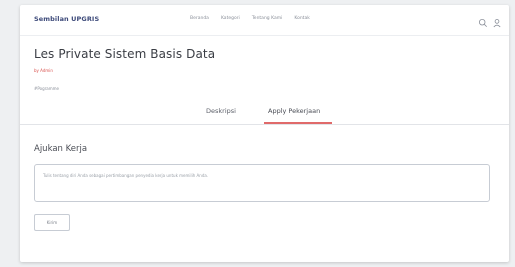 This screenshot has width=515, height=267. What do you see at coordinates (46, 88) in the screenshot?
I see `category-tag: #Pogramme` at bounding box center [46, 88].